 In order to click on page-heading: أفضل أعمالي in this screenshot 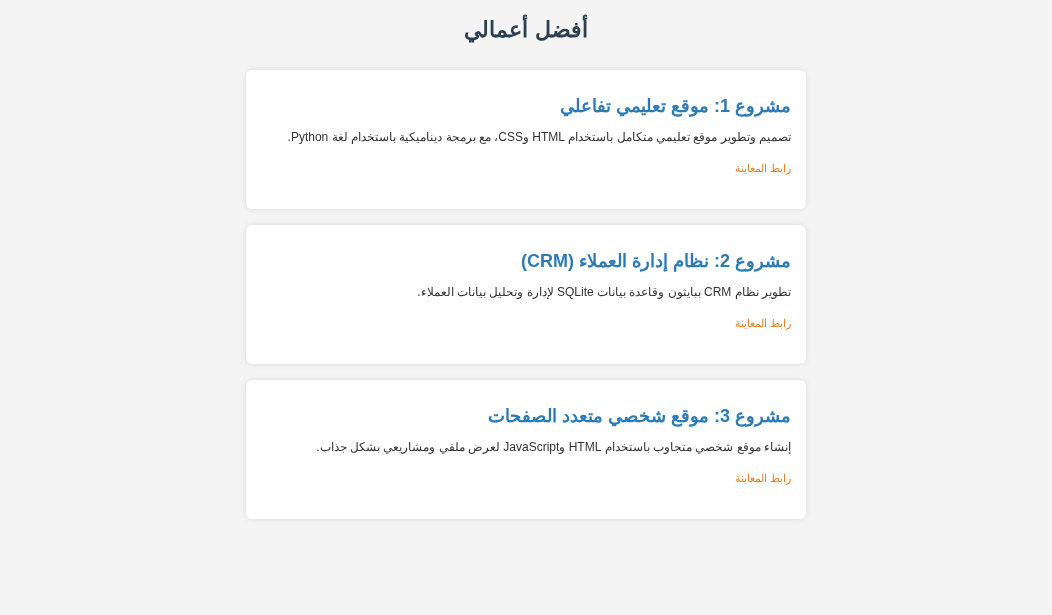, I will do `click(526, 30)`.